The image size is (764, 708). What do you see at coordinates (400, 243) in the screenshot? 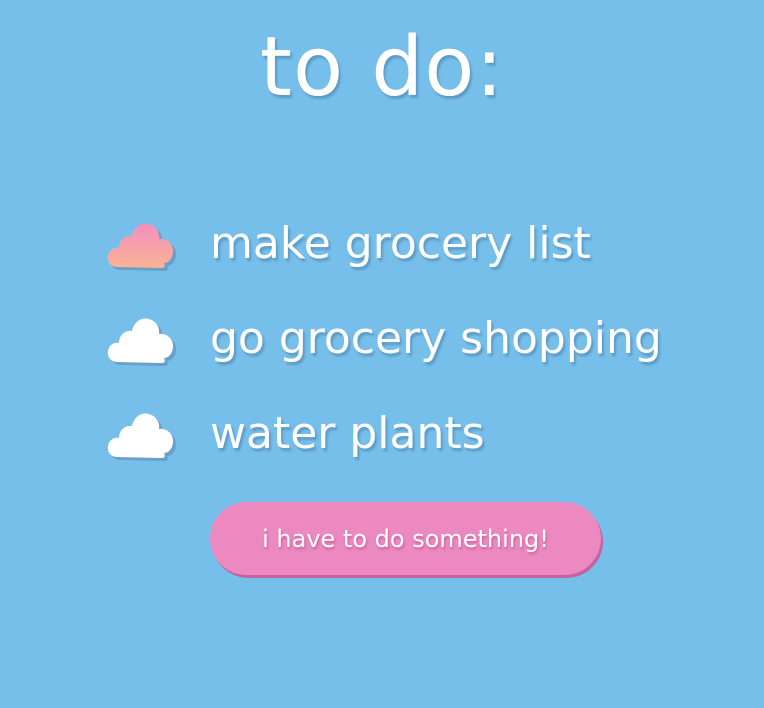
I see `todo-label: make grocery list` at bounding box center [400, 243].